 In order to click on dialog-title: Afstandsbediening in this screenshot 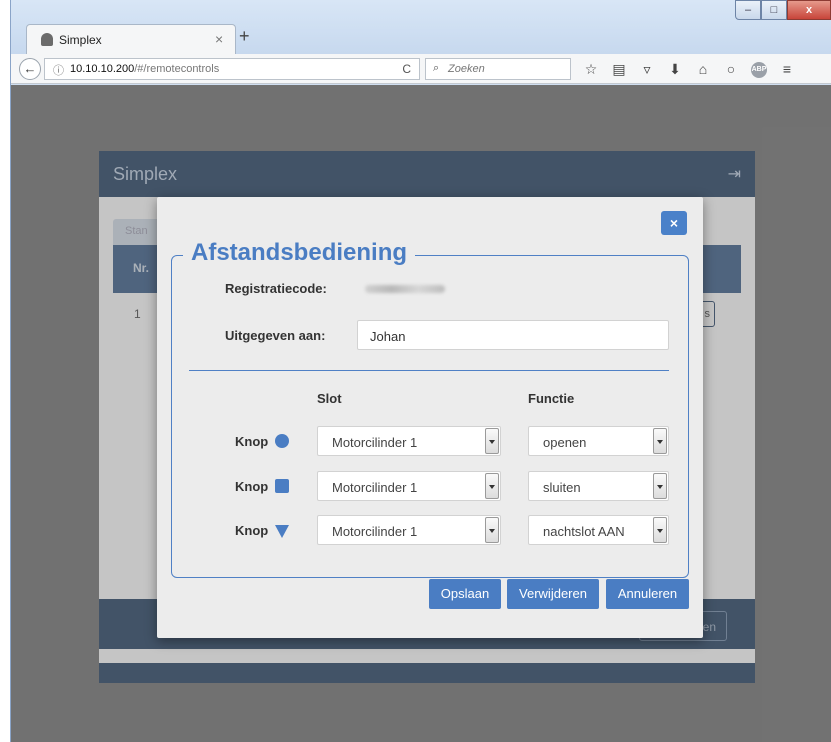, I will do `click(299, 253)`.